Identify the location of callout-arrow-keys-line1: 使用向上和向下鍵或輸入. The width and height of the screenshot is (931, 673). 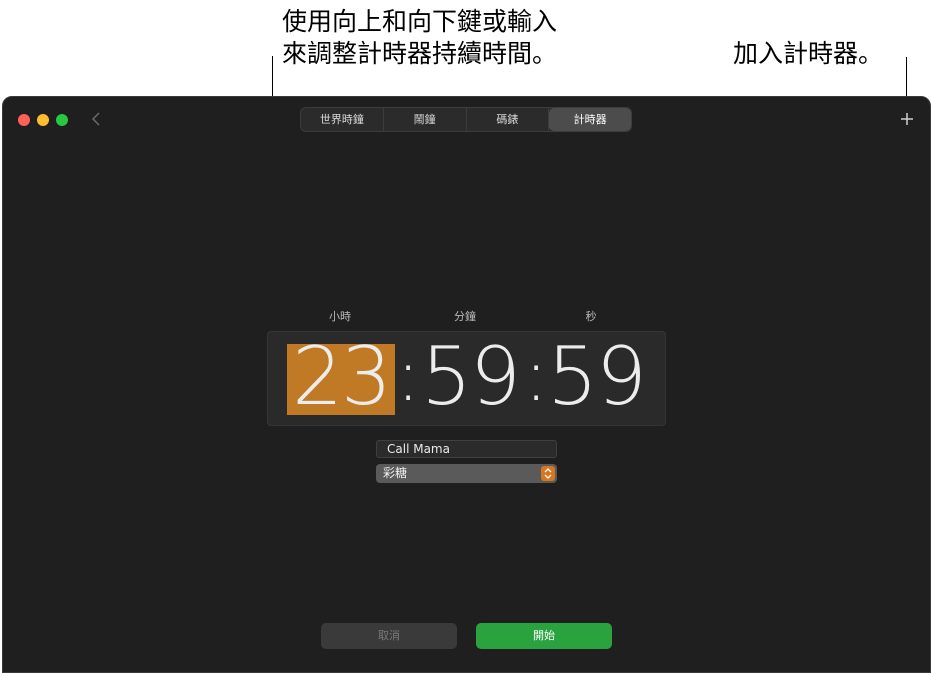
(420, 21).